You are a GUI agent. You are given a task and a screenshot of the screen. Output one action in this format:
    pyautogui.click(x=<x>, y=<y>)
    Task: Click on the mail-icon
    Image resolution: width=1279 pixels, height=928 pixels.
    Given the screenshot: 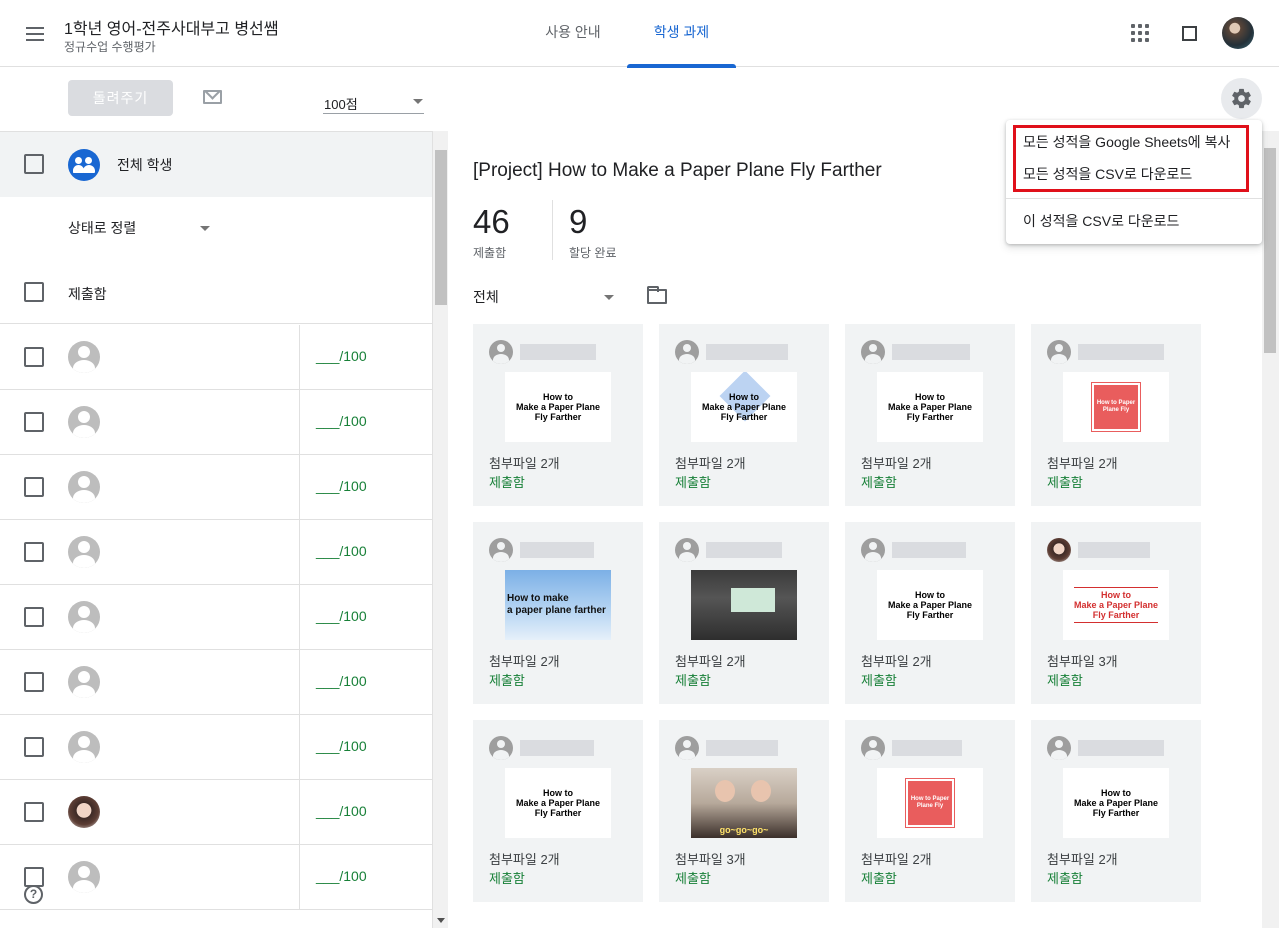 What is the action you would take?
    pyautogui.click(x=212, y=97)
    